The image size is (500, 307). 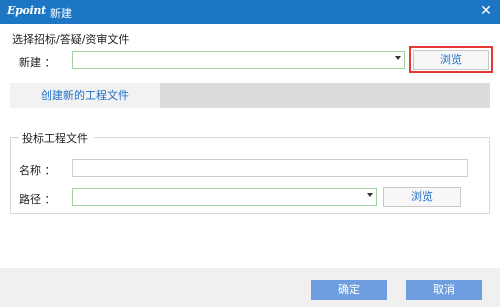 I want to click on close-icon: ✕, so click(x=486, y=11).